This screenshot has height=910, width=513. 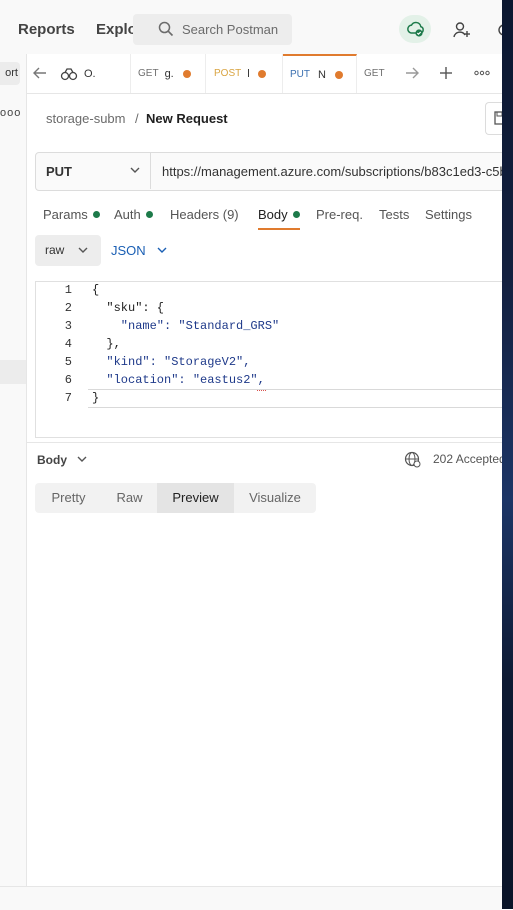 What do you see at coordinates (46, 29) in the screenshot?
I see `nav-reports: Reports` at bounding box center [46, 29].